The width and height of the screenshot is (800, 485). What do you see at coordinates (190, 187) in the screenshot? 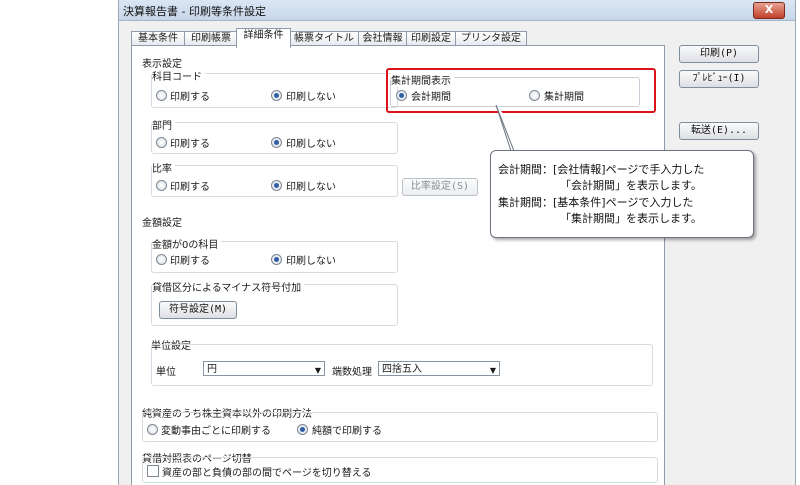
I see `ratio-print-label: 印刷する` at bounding box center [190, 187].